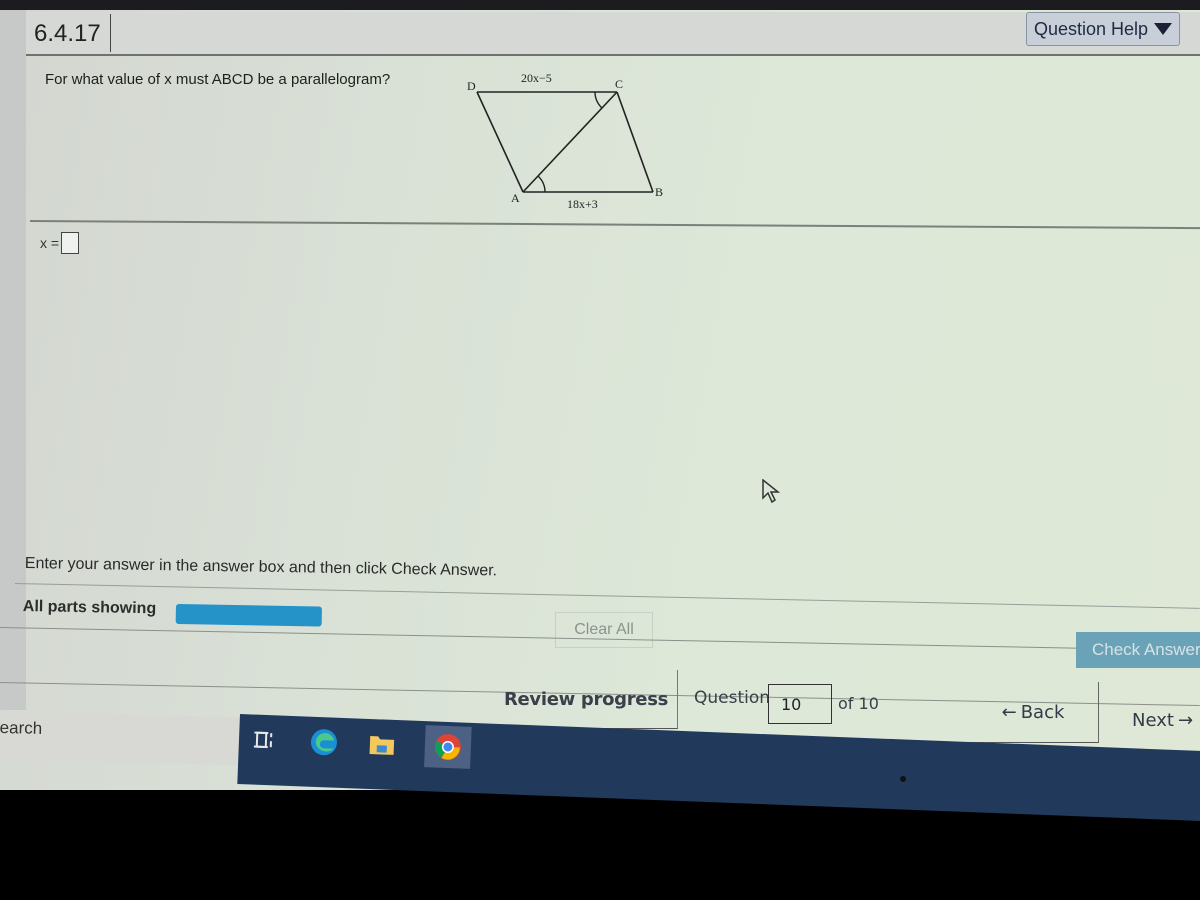  Describe the element at coordinates (600, 5) in the screenshot. I see `monitor-bezel-top` at that location.